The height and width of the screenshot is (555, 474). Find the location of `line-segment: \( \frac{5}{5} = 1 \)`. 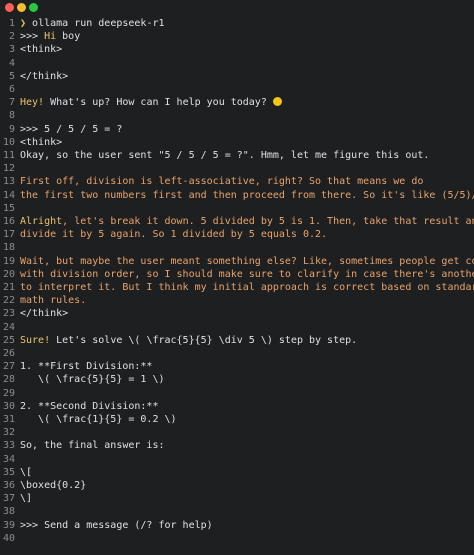

line-segment: \( \frac{5}{5} = 1 \) is located at coordinates (92, 380).